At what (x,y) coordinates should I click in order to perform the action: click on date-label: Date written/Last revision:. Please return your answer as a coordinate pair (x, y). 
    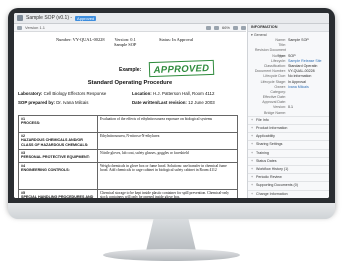
    Looking at the image, I should click on (159, 102).